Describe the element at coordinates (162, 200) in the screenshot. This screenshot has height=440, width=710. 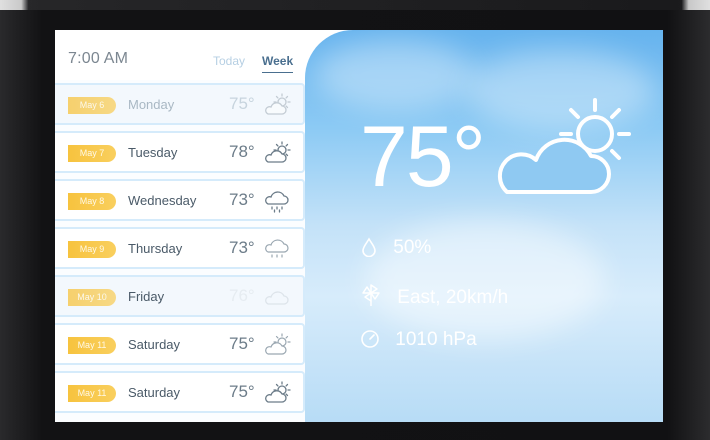
I see `day-label: Wednesday` at that location.